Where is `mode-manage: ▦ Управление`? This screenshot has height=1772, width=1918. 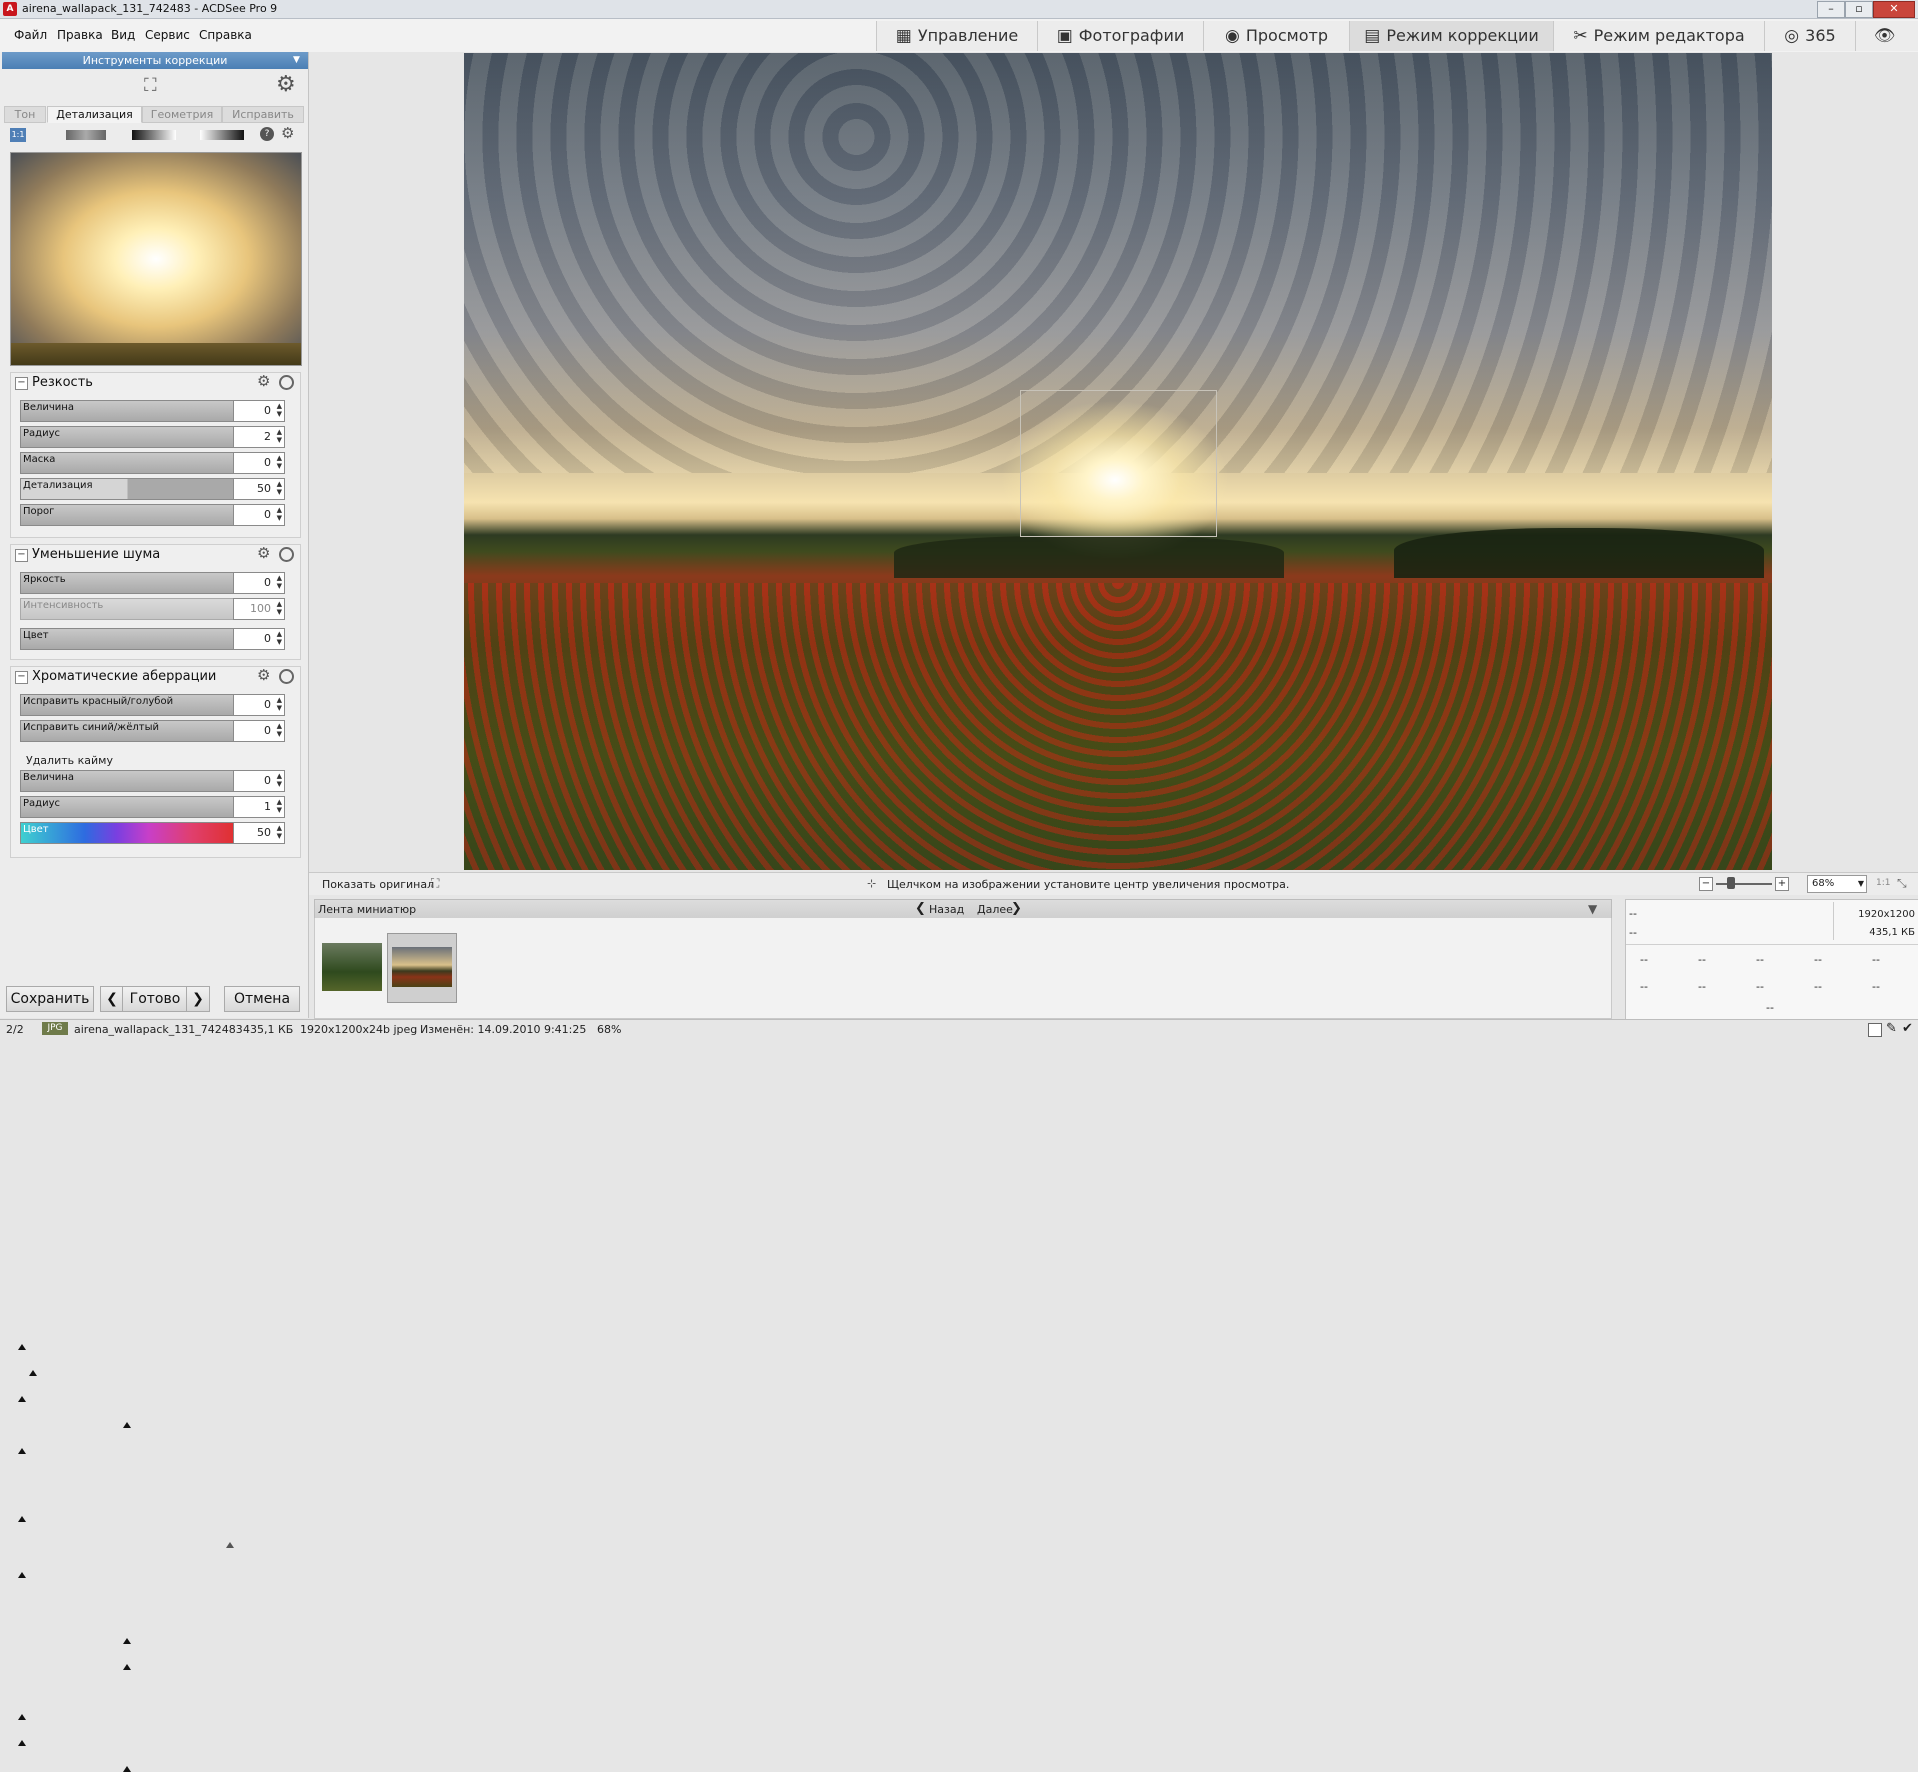
mode-manage: ▦ Управление is located at coordinates (956, 36).